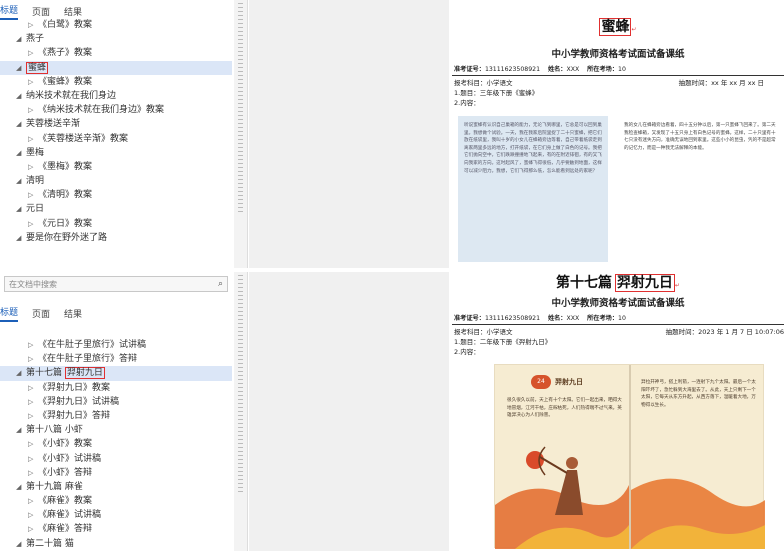  I want to click on outline-heading: ◢ 芙蓉楼送辛渐, so click(116, 124).